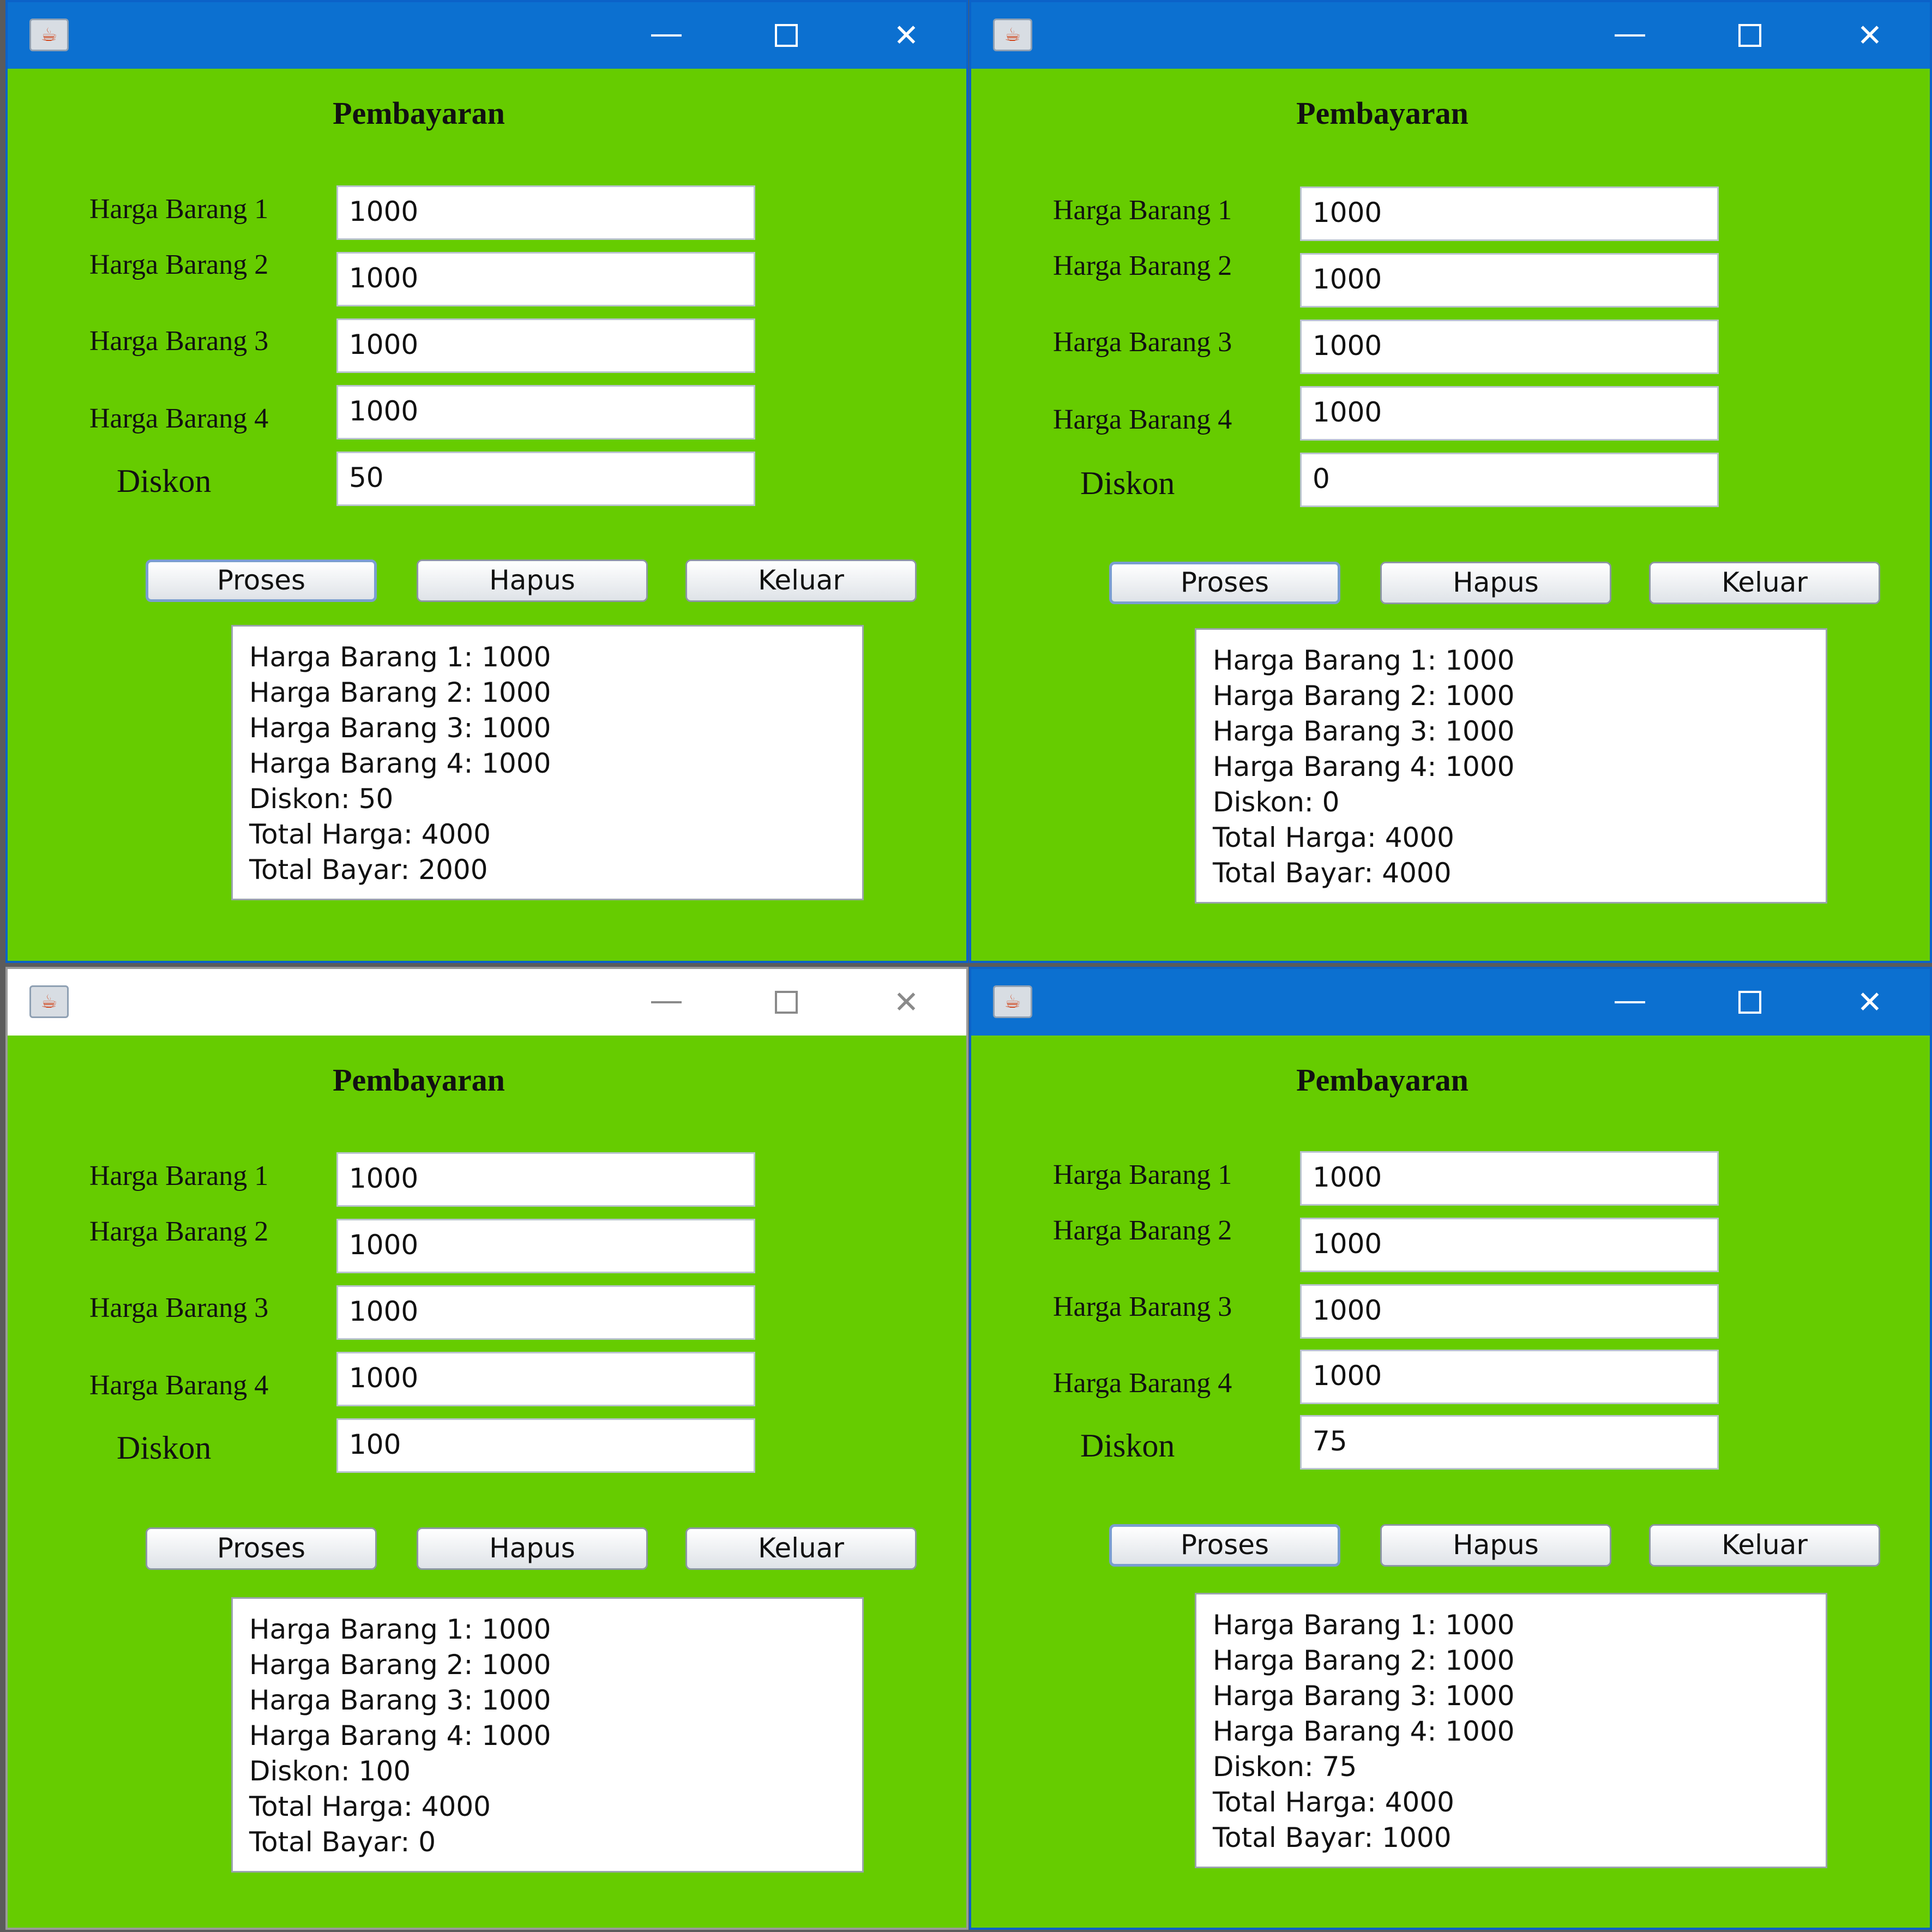 The width and height of the screenshot is (1932, 1932). What do you see at coordinates (545, 1445) in the screenshot?
I see `discount-input: 100` at bounding box center [545, 1445].